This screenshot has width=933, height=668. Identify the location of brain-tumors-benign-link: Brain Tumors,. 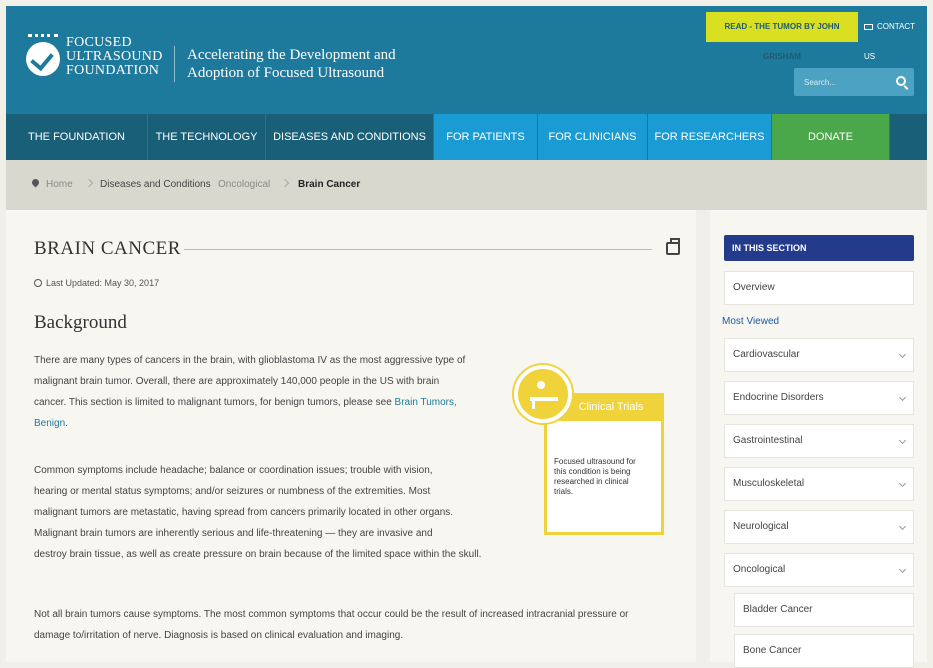
(426, 402).